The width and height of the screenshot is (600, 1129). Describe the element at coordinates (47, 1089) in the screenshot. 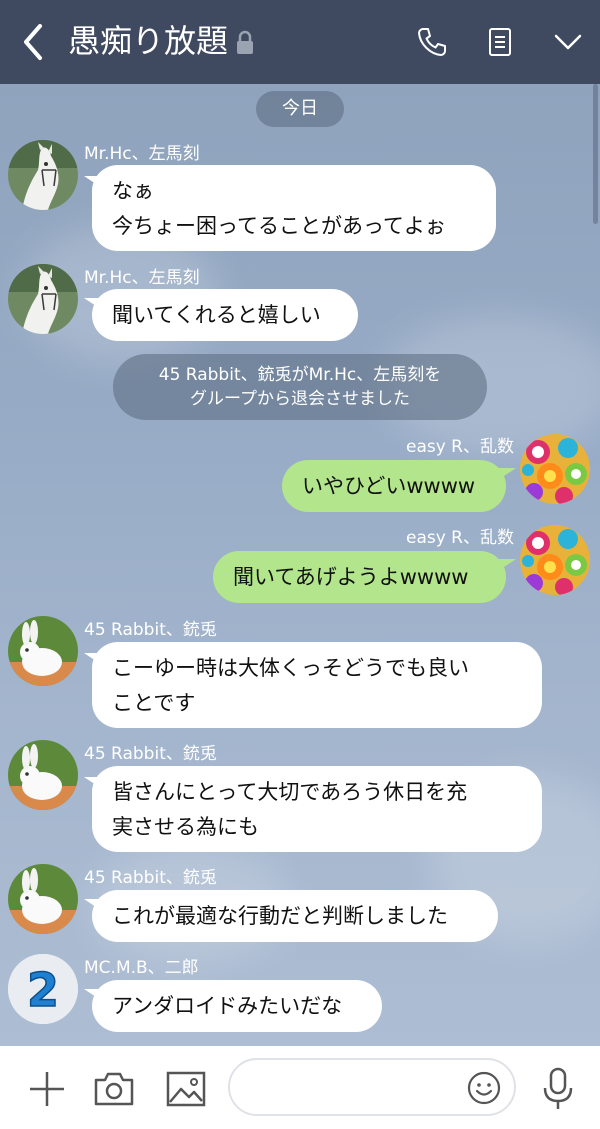

I see `plus-icon` at that location.